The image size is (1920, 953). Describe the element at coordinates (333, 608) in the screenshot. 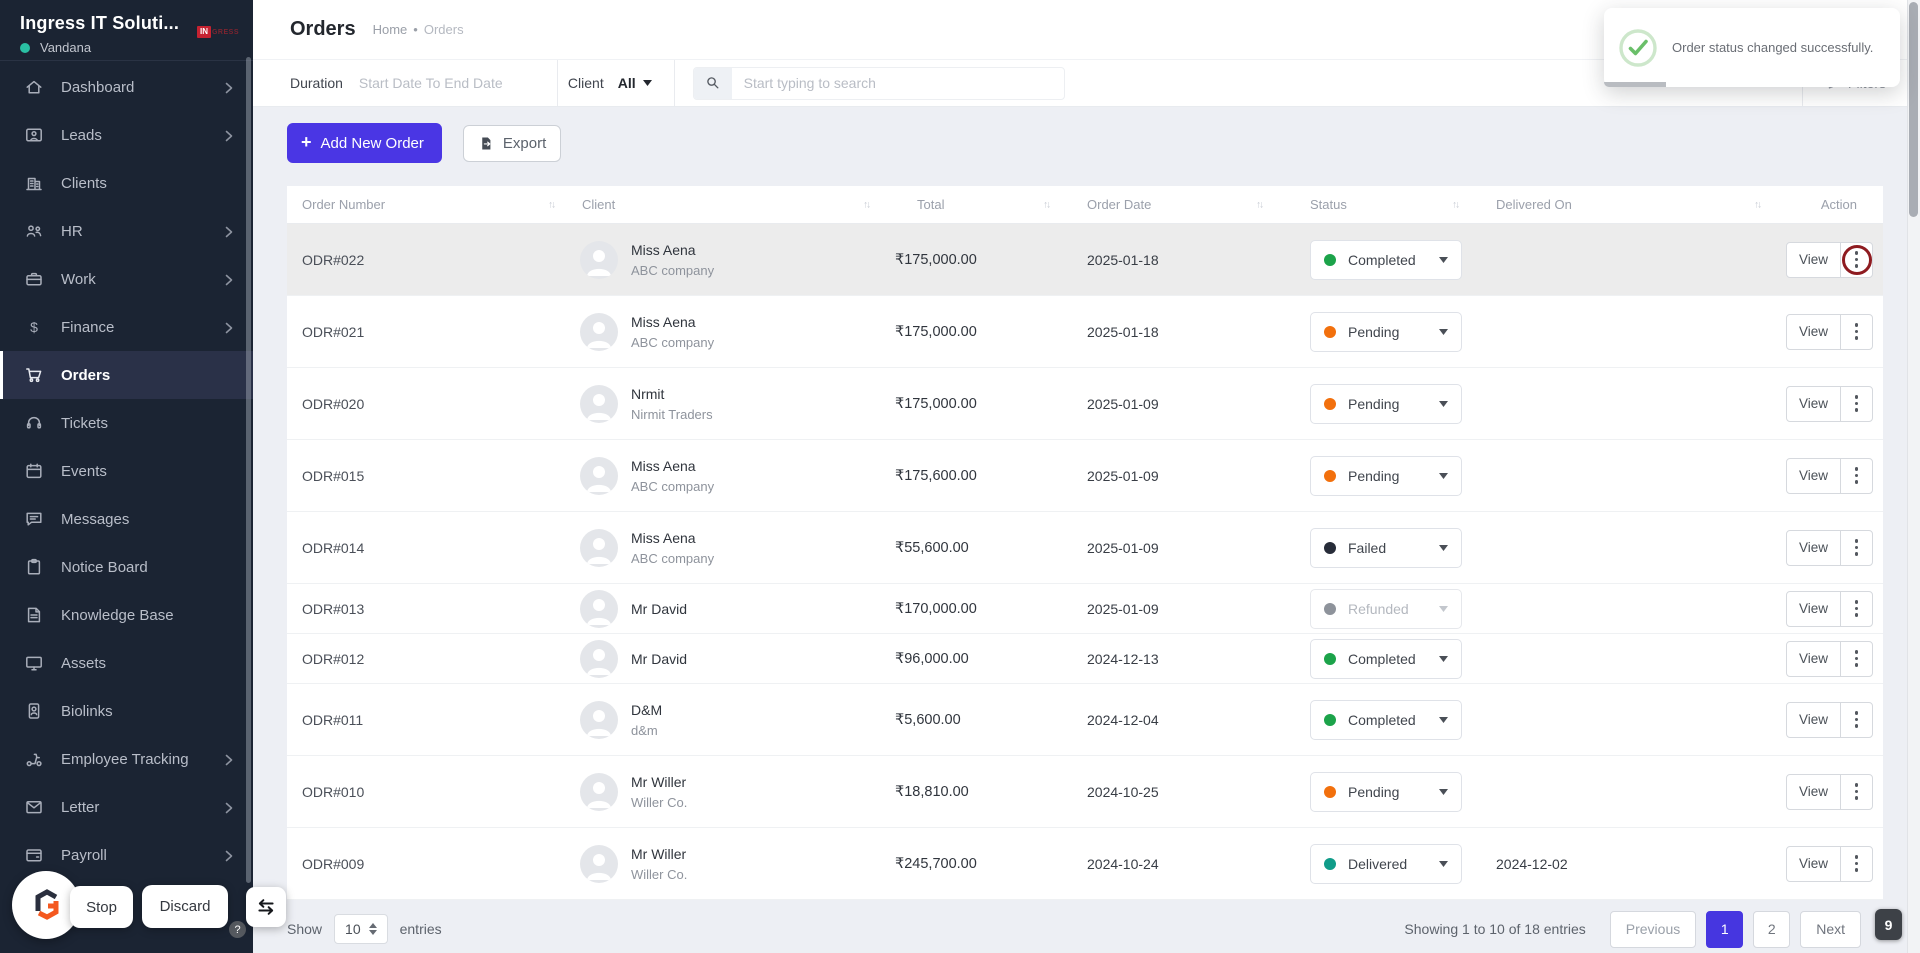

I see `order-number: ODR#013` at that location.